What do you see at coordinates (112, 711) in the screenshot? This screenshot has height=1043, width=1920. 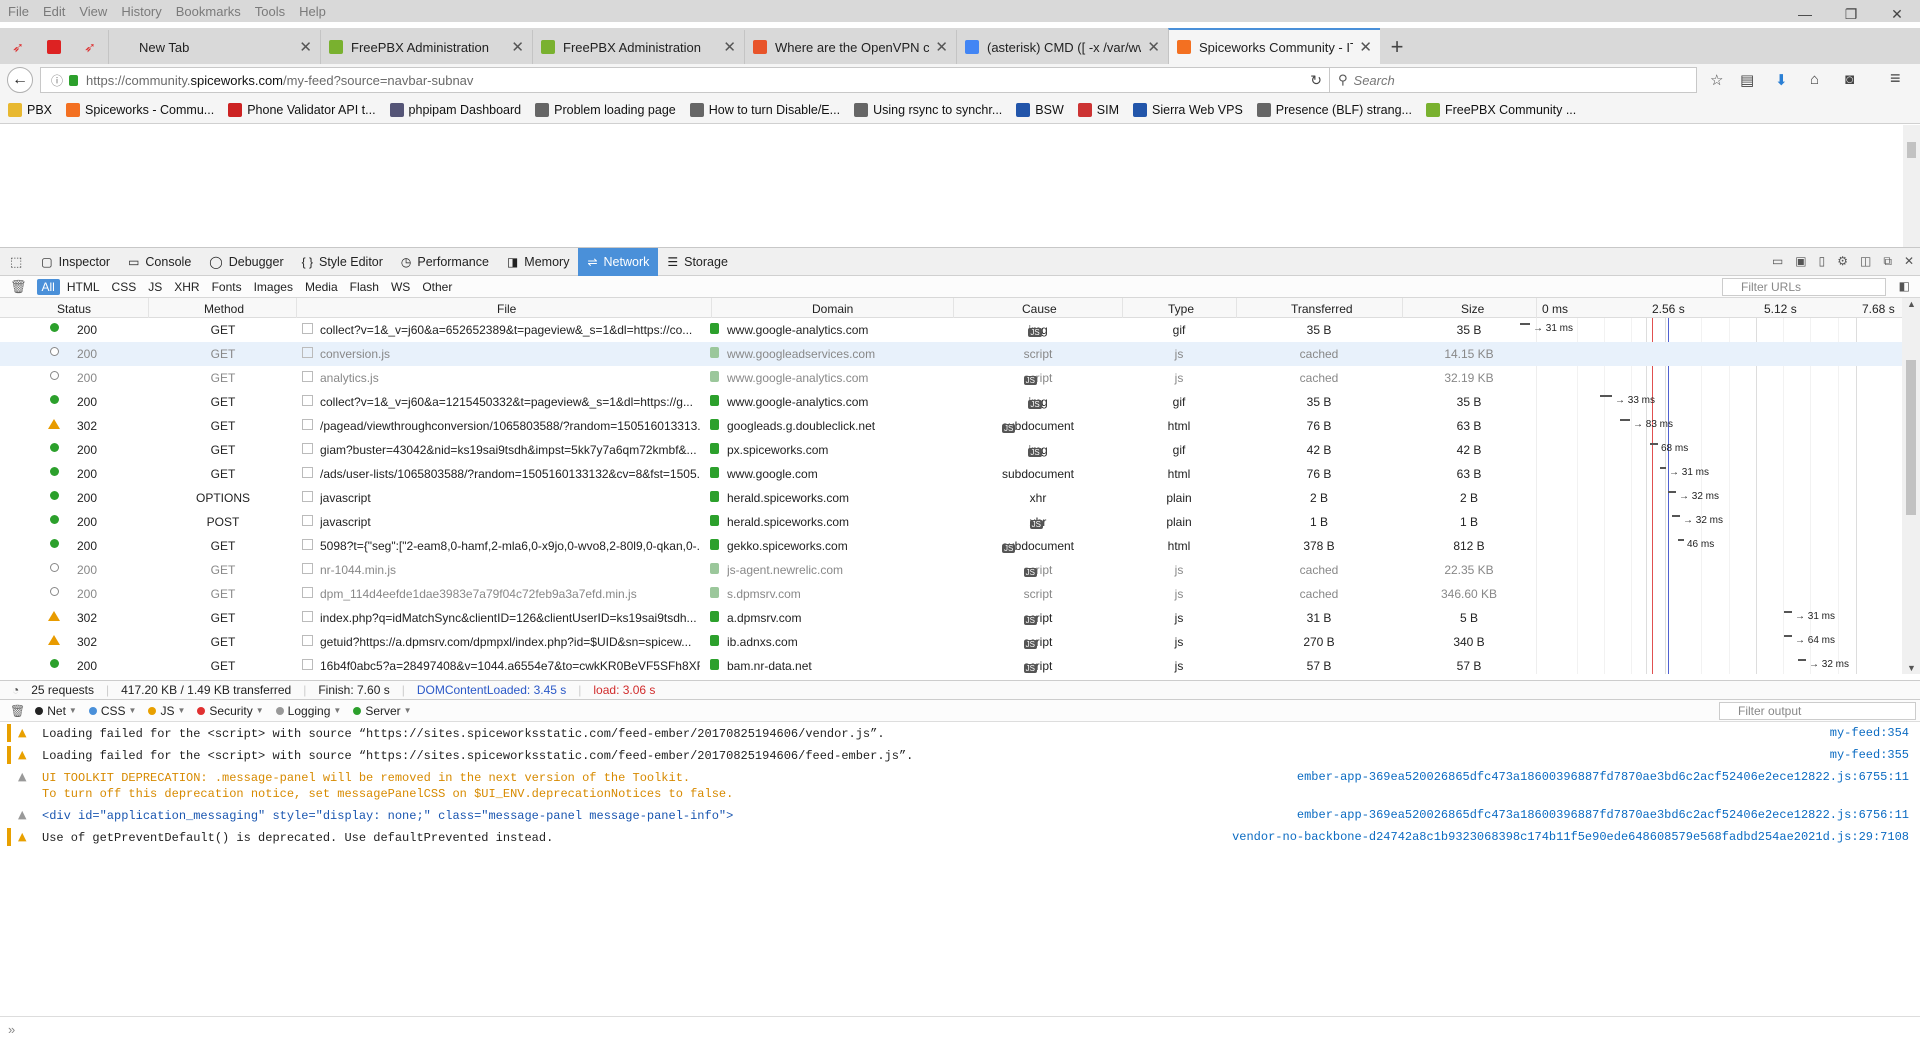 I see `console-filter-css: CSS ▼` at bounding box center [112, 711].